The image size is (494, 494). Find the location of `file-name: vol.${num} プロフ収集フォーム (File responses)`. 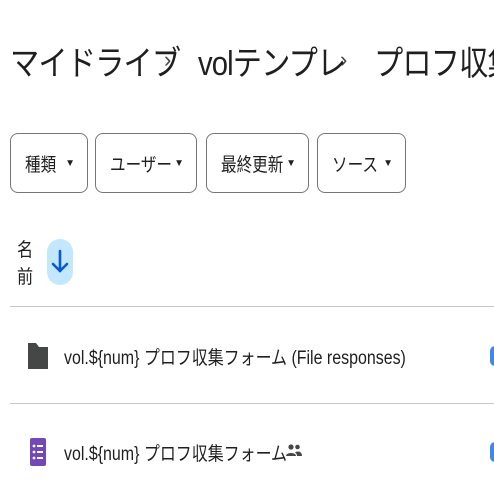

file-name: vol.${num} プロフ収集フォーム (File responses) is located at coordinates (235, 356).